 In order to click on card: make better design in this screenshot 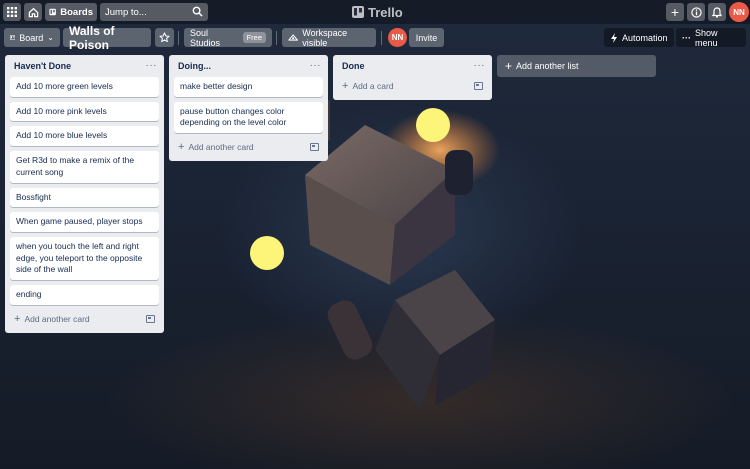, I will do `click(248, 87)`.